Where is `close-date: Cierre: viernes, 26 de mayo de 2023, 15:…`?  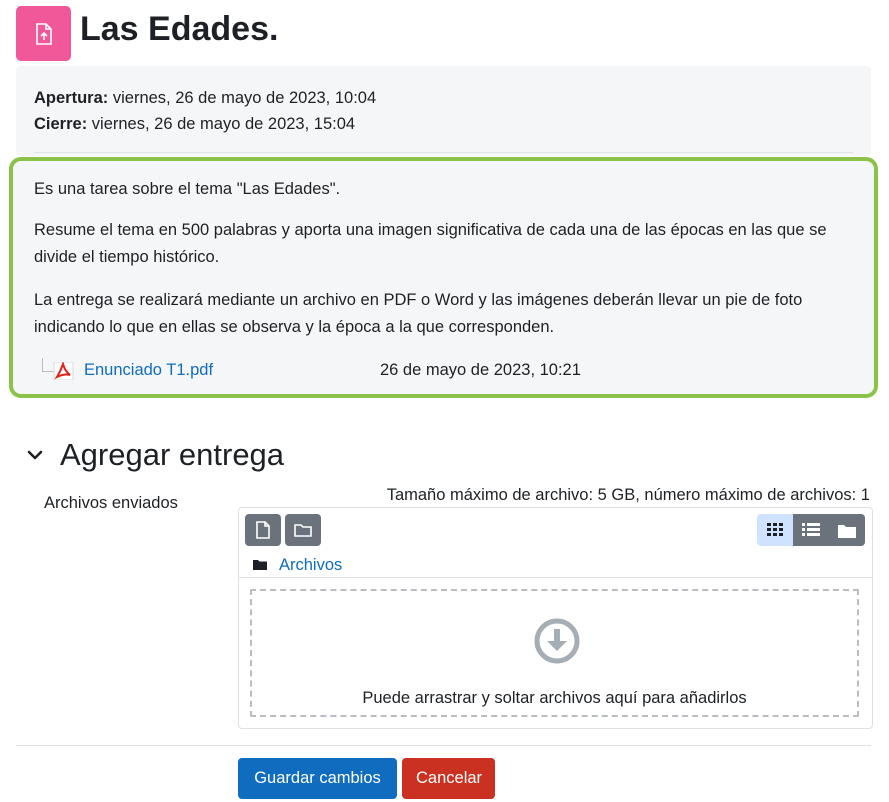 close-date: Cierre: viernes, 26 de mayo de 2023, 15:… is located at coordinates (194, 124).